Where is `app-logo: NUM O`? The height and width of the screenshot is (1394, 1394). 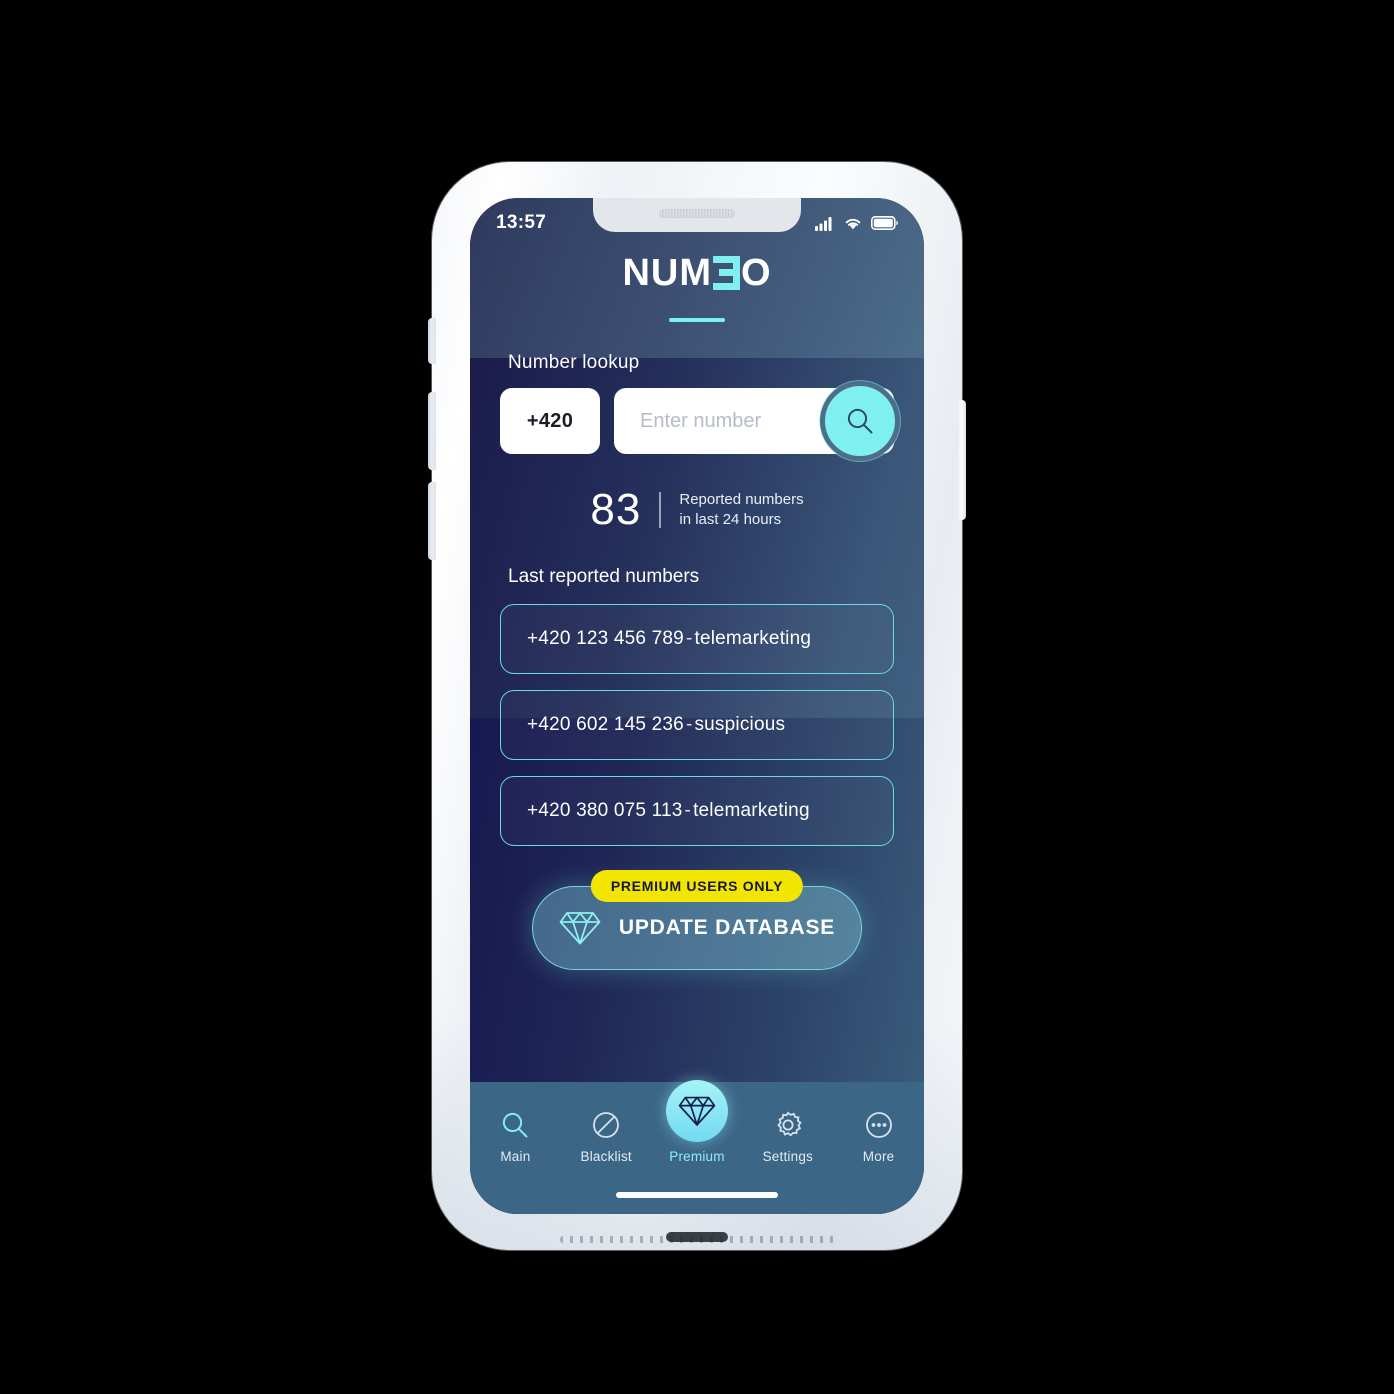
app-logo: NUM O is located at coordinates (697, 288).